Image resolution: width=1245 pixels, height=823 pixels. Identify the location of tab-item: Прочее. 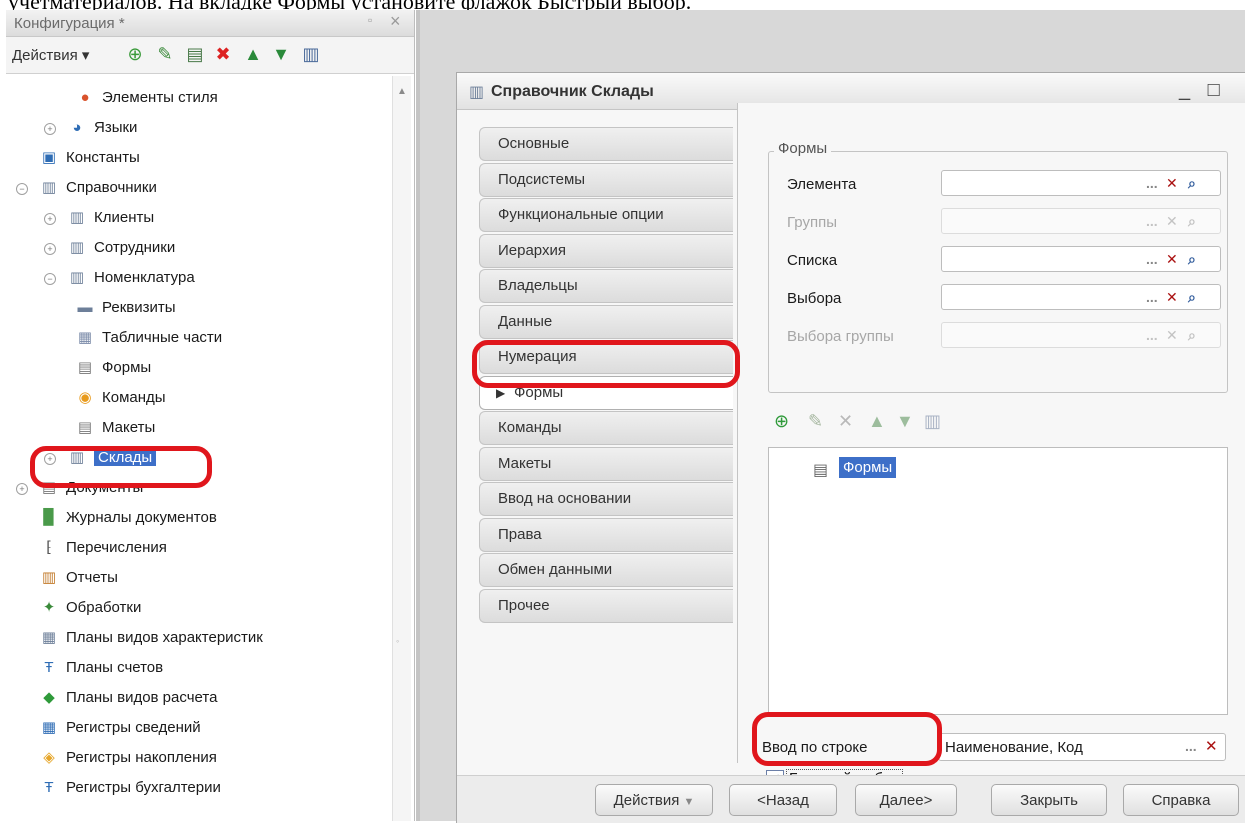
(606, 605).